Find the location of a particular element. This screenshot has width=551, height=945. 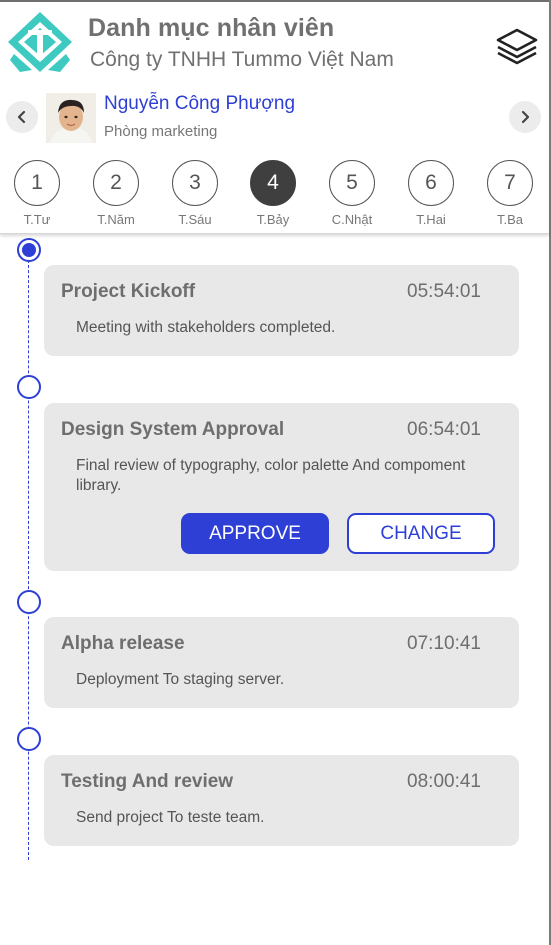

day-label: T.Hai is located at coordinates (431, 219).